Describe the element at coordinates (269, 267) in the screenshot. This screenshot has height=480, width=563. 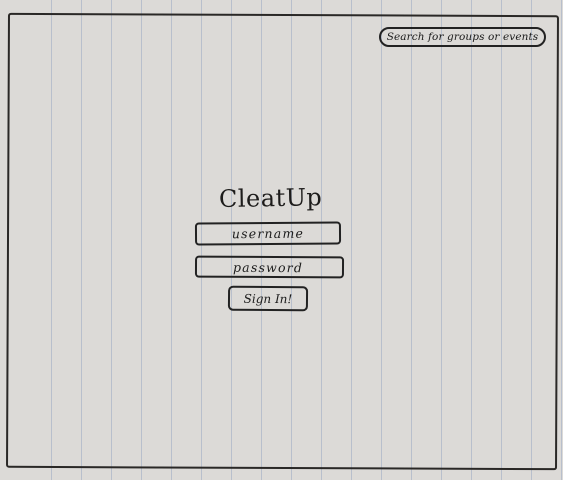
I see `password-field: password` at that location.